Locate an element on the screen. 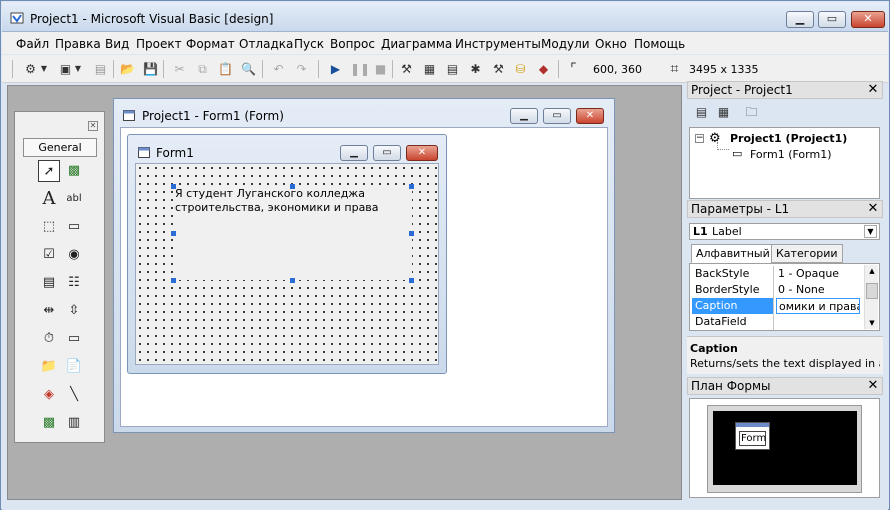 This screenshot has height=510, width=890. shape-tool-icon: ◈ is located at coordinates (49, 395).